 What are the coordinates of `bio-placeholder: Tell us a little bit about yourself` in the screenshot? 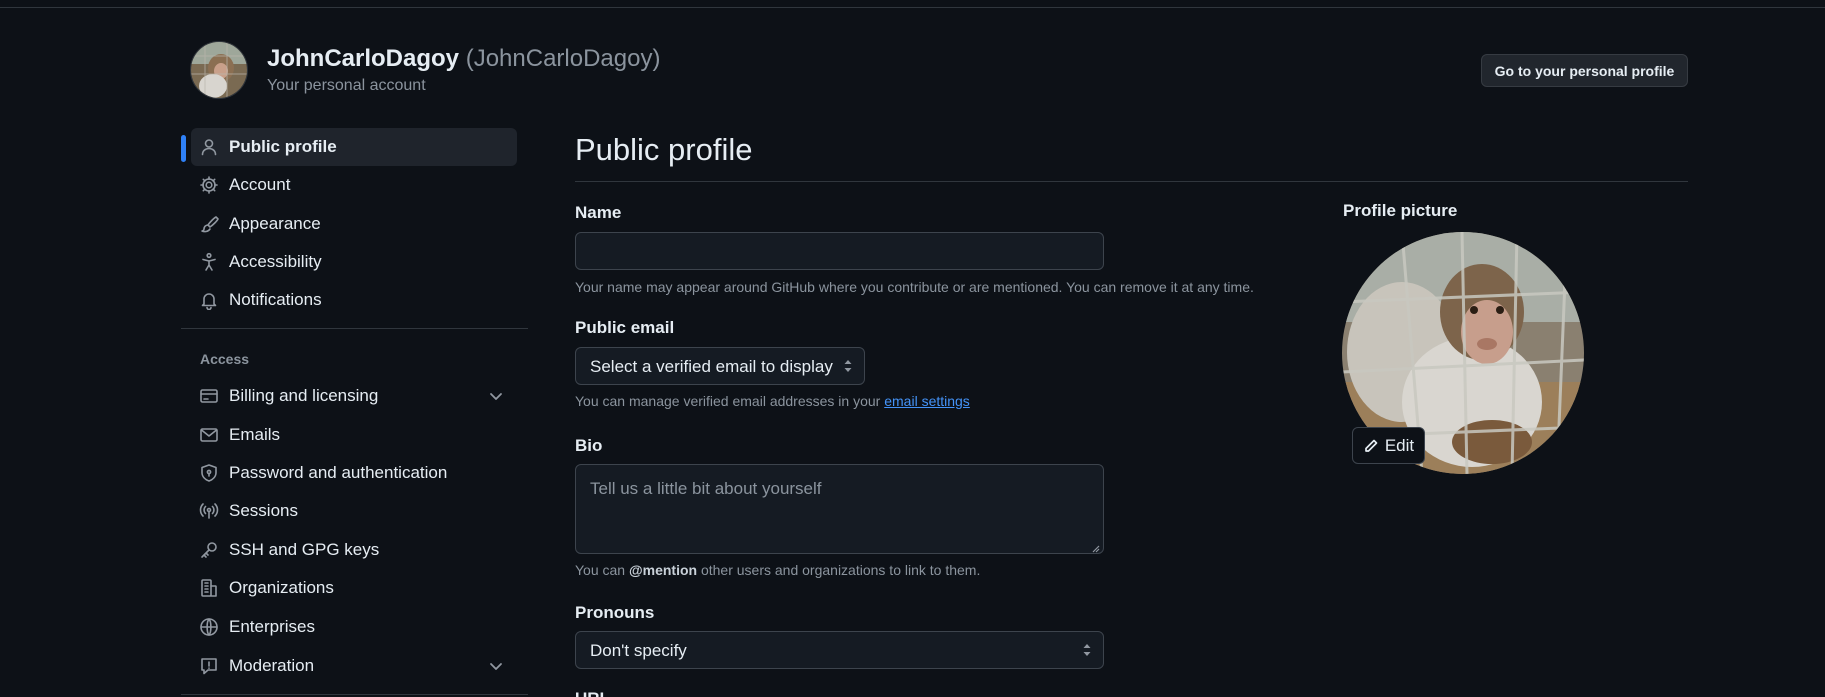 It's located at (706, 488).